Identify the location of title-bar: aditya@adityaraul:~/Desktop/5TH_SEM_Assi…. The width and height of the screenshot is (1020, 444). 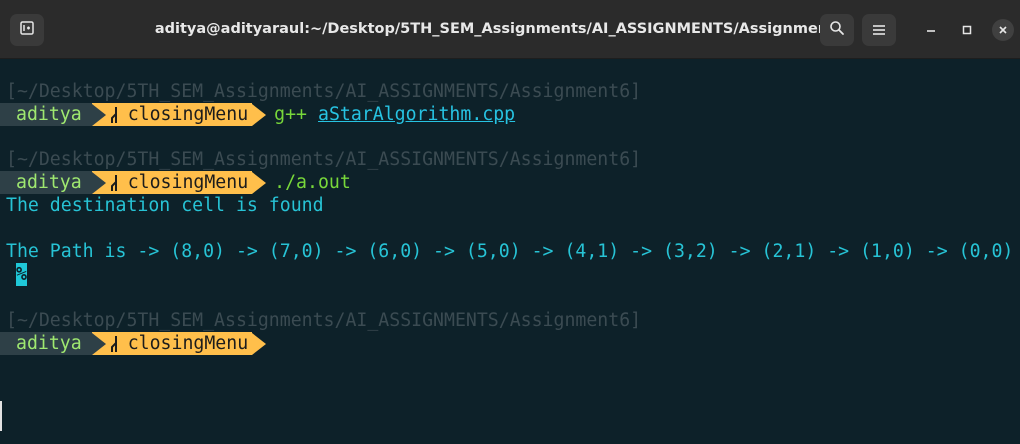
(510, 29).